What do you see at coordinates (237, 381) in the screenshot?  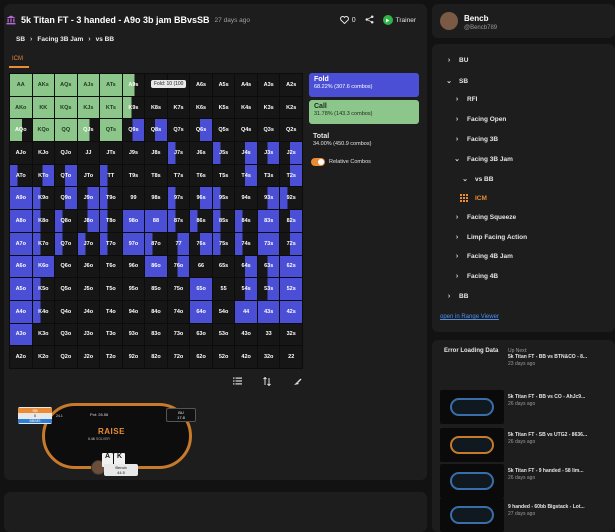 I see `list-icon` at bounding box center [237, 381].